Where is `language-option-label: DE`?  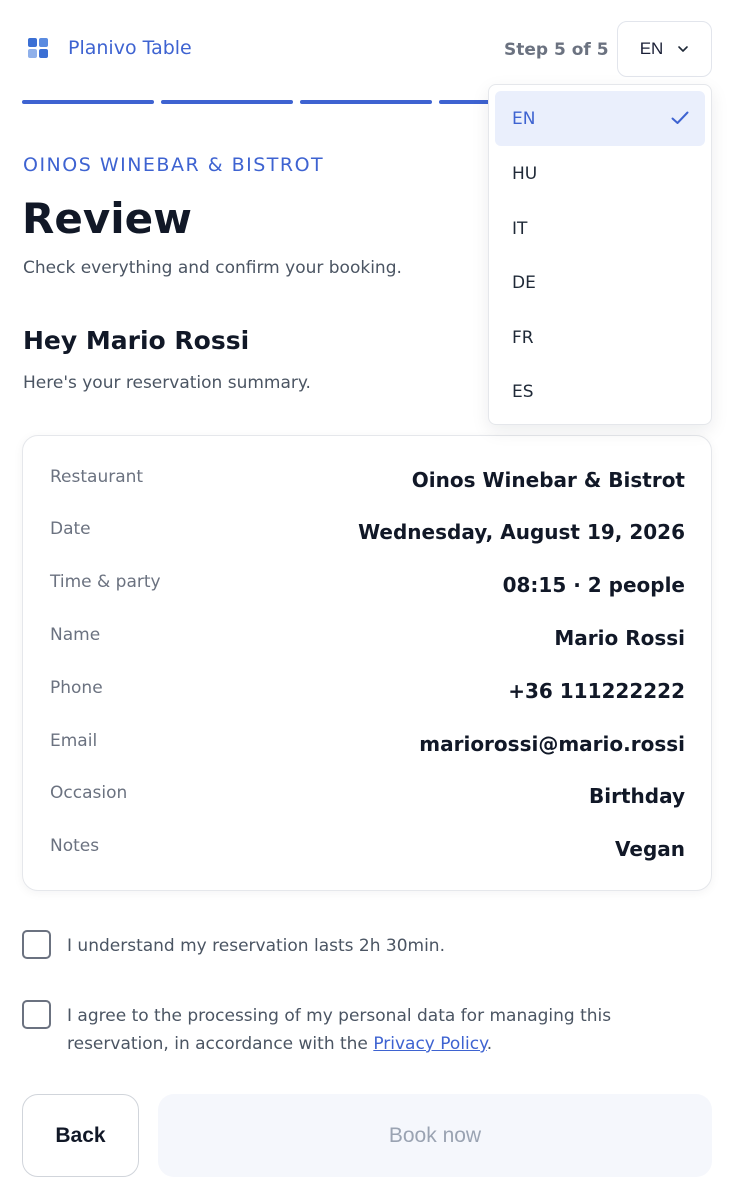 language-option-label: DE is located at coordinates (524, 282).